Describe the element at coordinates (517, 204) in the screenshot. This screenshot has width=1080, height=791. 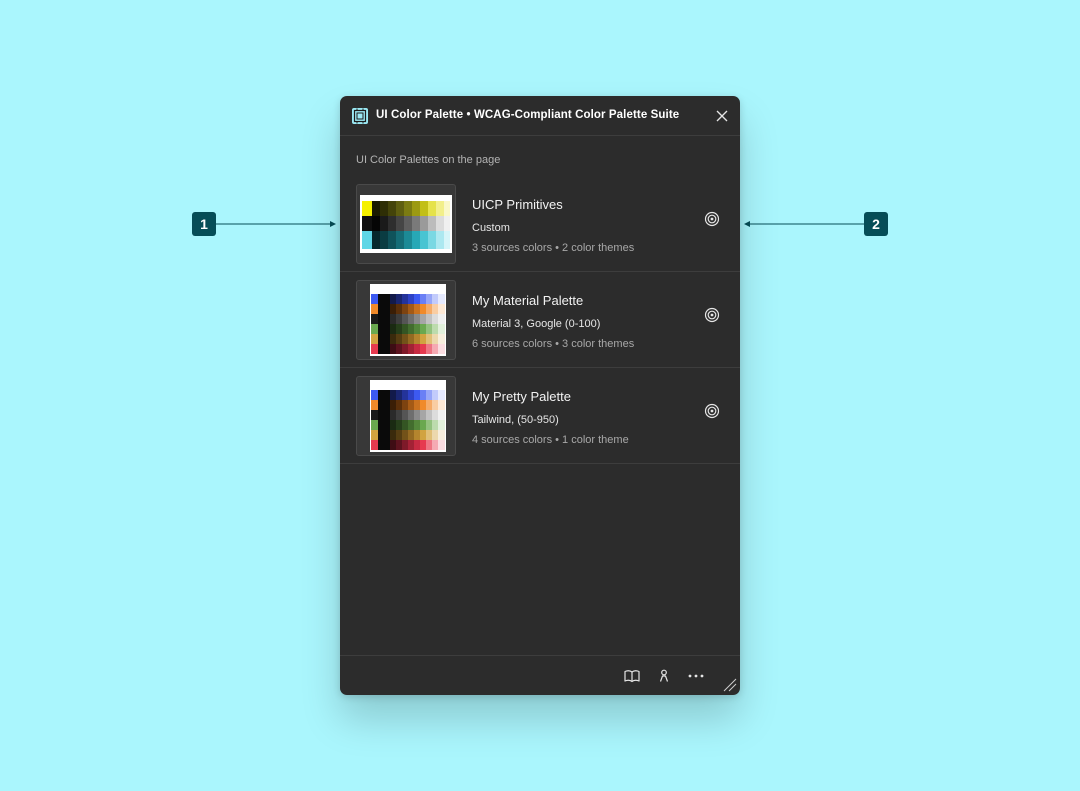
I see `palette-name: UICP Primitives` at that location.